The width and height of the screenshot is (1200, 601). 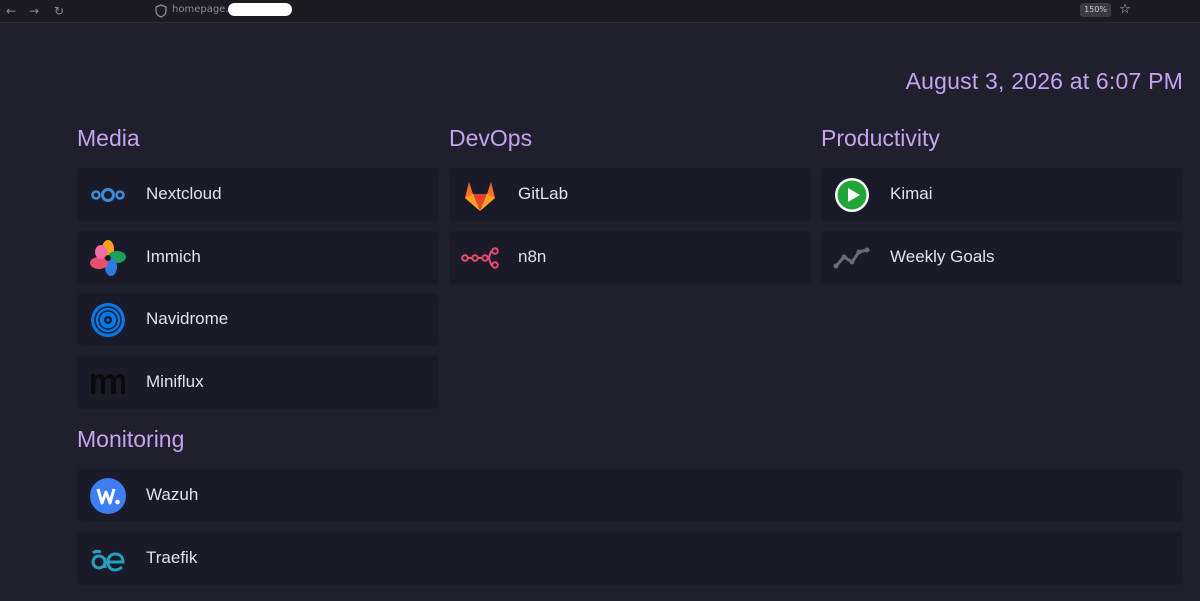 I want to click on service-name: n8n, so click(x=532, y=256).